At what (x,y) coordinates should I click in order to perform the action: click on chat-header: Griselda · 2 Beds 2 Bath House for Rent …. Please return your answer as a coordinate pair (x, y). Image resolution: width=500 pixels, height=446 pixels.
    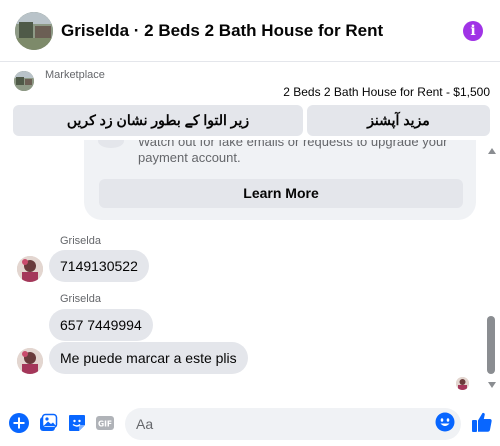
    Looking at the image, I should click on (250, 31).